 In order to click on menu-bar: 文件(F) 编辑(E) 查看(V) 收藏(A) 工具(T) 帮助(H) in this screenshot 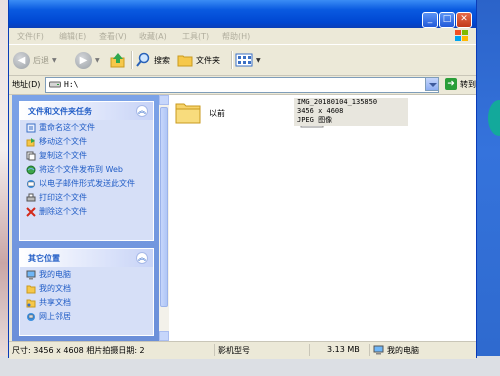, I will do `click(242, 36)`.